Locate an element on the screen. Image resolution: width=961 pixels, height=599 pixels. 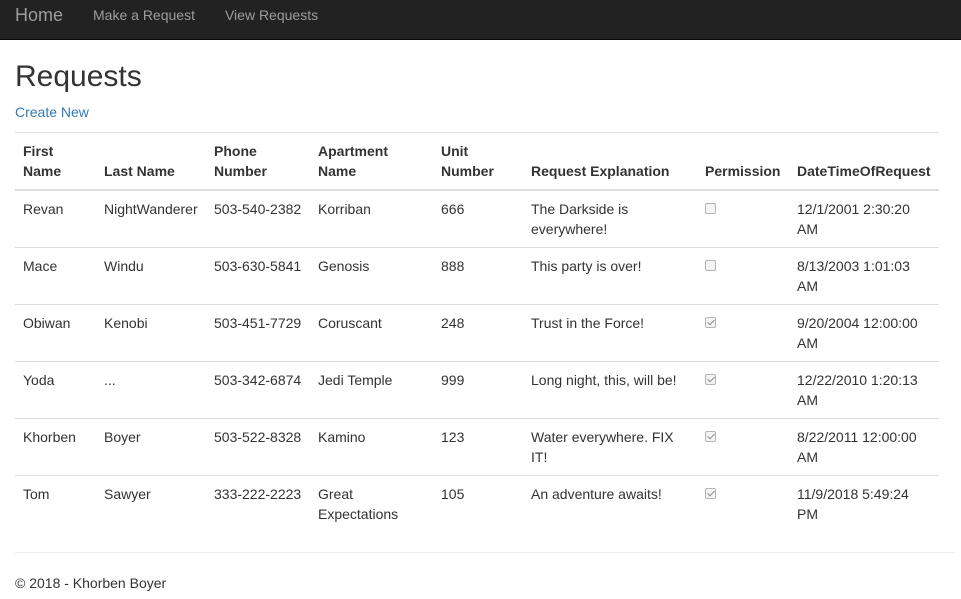
cell-first-name: Revan is located at coordinates (43, 209).